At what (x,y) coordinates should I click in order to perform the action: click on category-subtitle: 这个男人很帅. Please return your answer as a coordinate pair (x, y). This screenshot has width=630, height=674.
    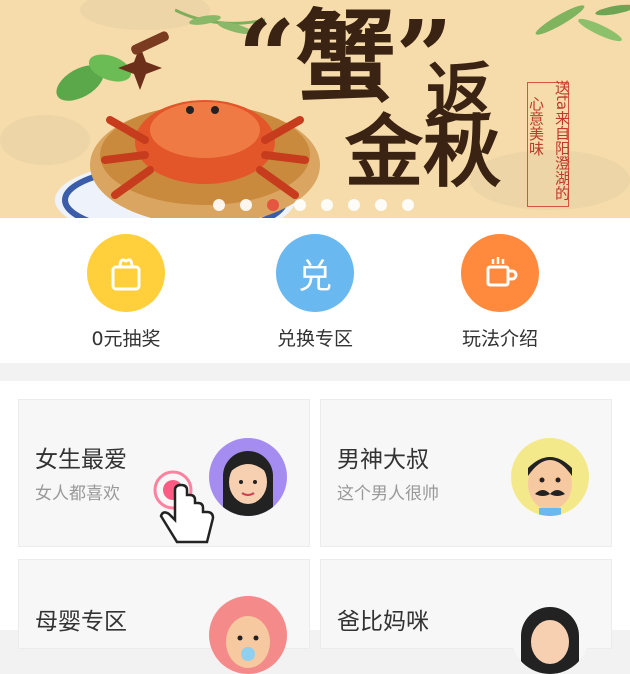
    Looking at the image, I should click on (388, 494).